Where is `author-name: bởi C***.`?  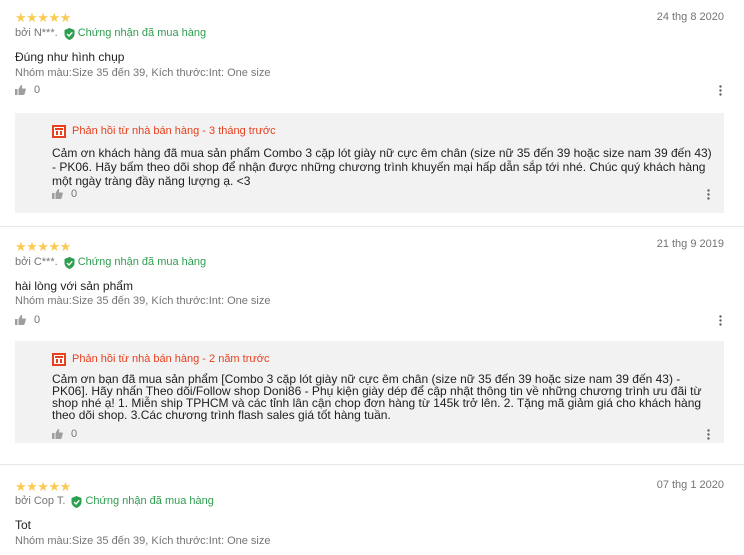 author-name: bởi C***. is located at coordinates (36, 262).